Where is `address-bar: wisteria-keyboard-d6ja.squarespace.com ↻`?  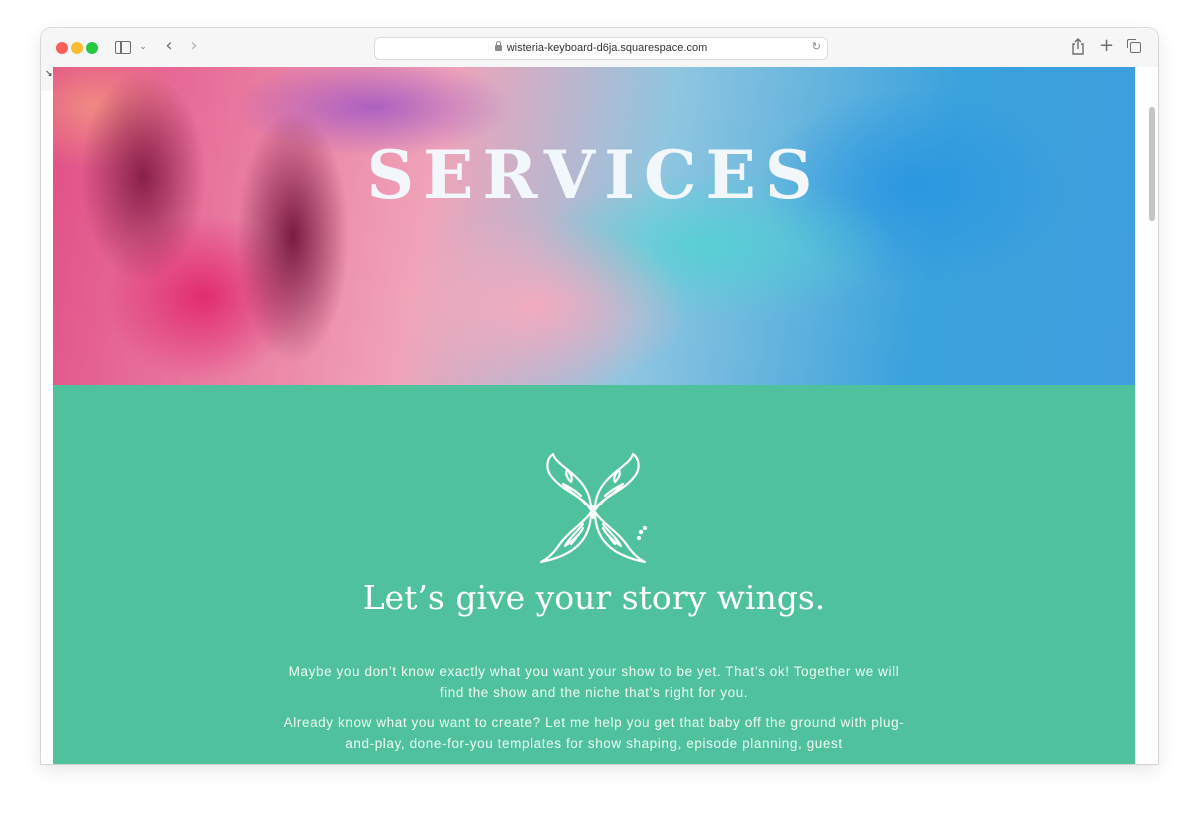 address-bar: wisteria-keyboard-d6ja.squarespace.com ↻ is located at coordinates (601, 48).